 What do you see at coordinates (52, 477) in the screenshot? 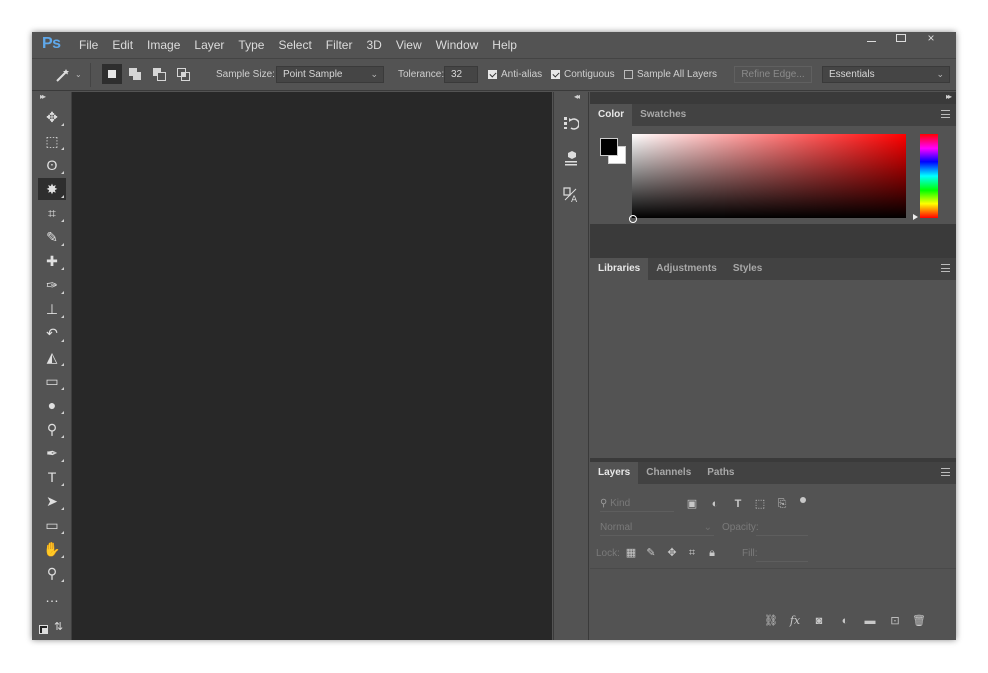
I see `type-button: T` at bounding box center [52, 477].